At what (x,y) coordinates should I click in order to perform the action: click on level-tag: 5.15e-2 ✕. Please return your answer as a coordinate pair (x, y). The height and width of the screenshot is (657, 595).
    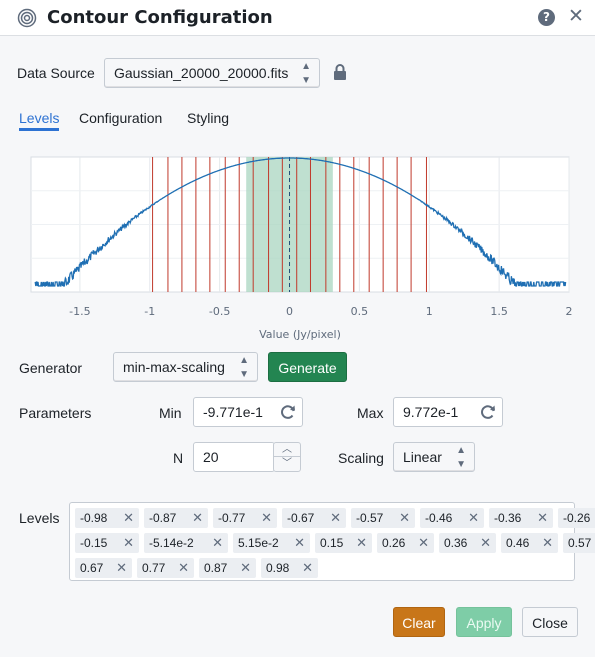
    Looking at the image, I should click on (271, 543).